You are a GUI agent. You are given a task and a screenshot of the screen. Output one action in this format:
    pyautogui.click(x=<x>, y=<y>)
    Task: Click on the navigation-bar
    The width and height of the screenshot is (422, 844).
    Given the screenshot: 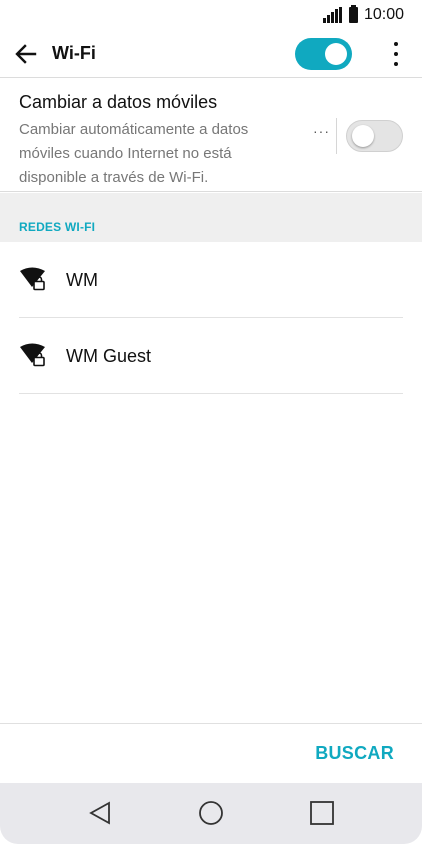 What is the action you would take?
    pyautogui.click(x=211, y=813)
    